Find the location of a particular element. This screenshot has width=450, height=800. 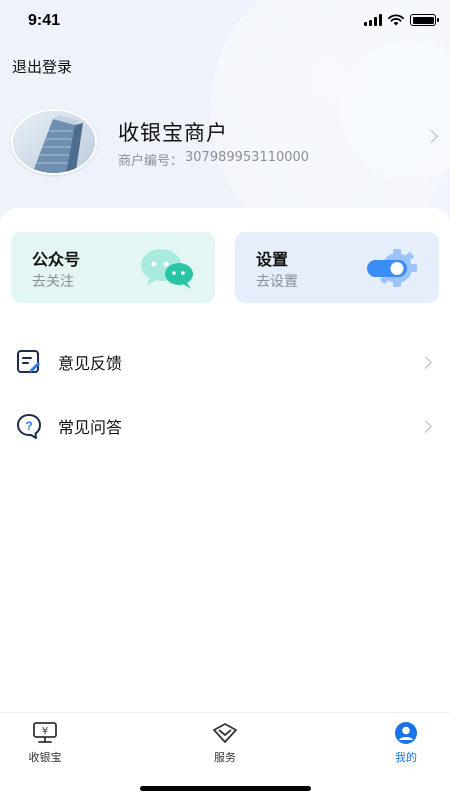

tab-label: 收银宝 is located at coordinates (45, 757).